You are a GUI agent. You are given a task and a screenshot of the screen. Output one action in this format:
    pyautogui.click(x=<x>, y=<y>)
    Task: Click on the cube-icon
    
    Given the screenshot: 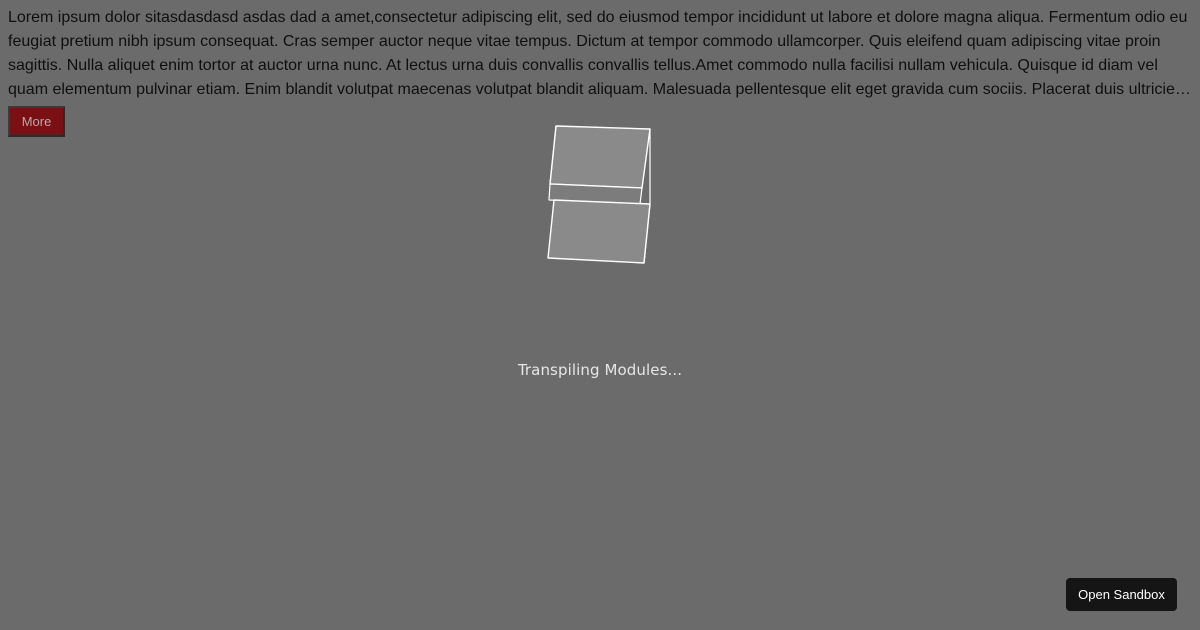 What is the action you would take?
    pyautogui.click(x=600, y=195)
    